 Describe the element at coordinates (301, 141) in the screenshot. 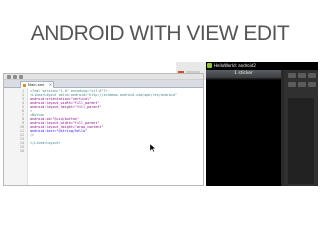

I see `emulator-keypad-area` at that location.